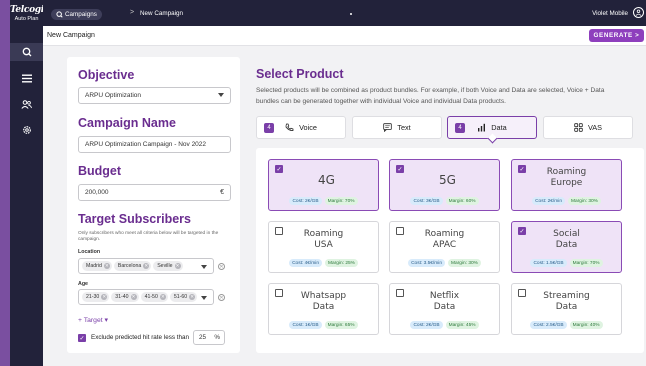 The height and width of the screenshot is (366, 646). What do you see at coordinates (127, 123) in the screenshot?
I see `campaign-name-title: Campaign Name` at bounding box center [127, 123].